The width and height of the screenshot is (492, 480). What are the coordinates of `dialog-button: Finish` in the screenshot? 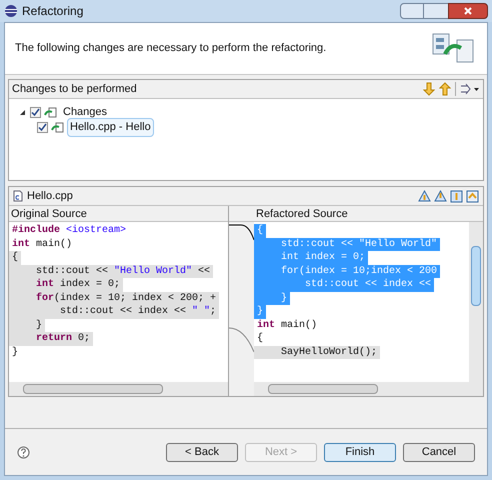 It's located at (360, 452).